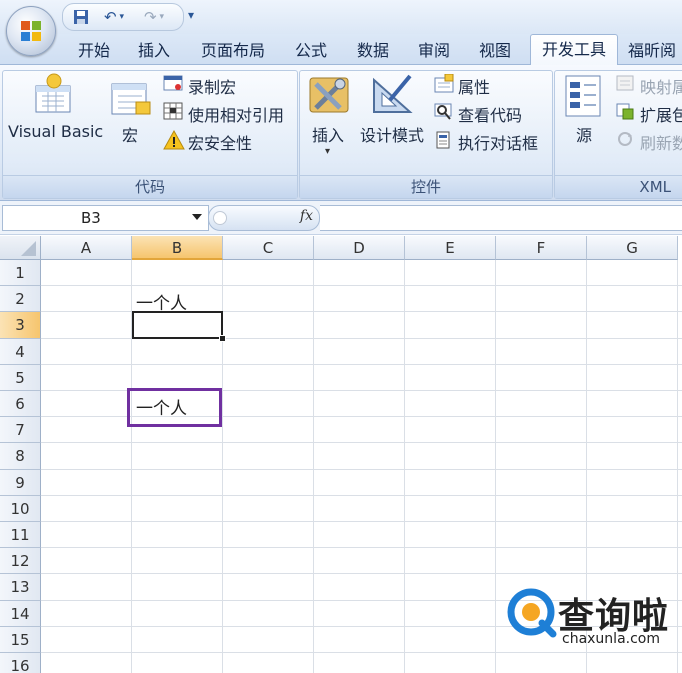 The width and height of the screenshot is (682, 673). Describe the element at coordinates (632, 248) in the screenshot. I see `column-header-g: G` at that location.